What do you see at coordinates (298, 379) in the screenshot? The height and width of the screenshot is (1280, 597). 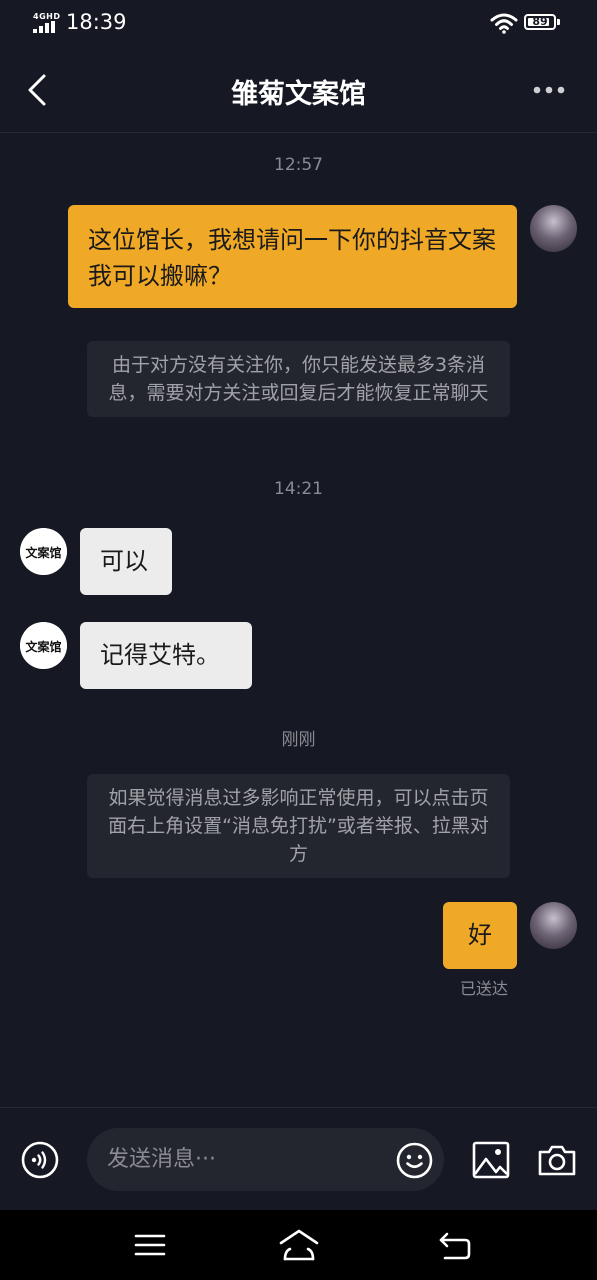 I see `system-notice: 由于对方没有关注你，你只能发送最多3条消息，需要对方关注或回复后才能恢复正常聊天` at bounding box center [298, 379].